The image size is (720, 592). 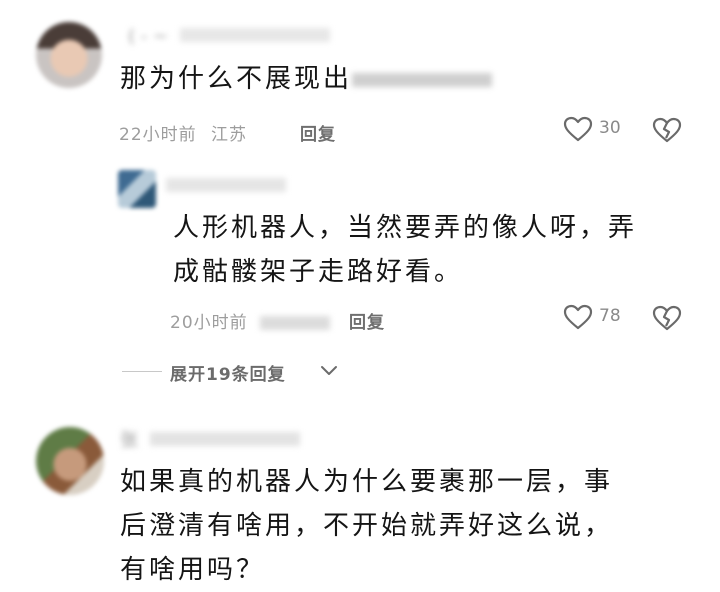 I want to click on timestamp: 20小时前, so click(x=209, y=323).